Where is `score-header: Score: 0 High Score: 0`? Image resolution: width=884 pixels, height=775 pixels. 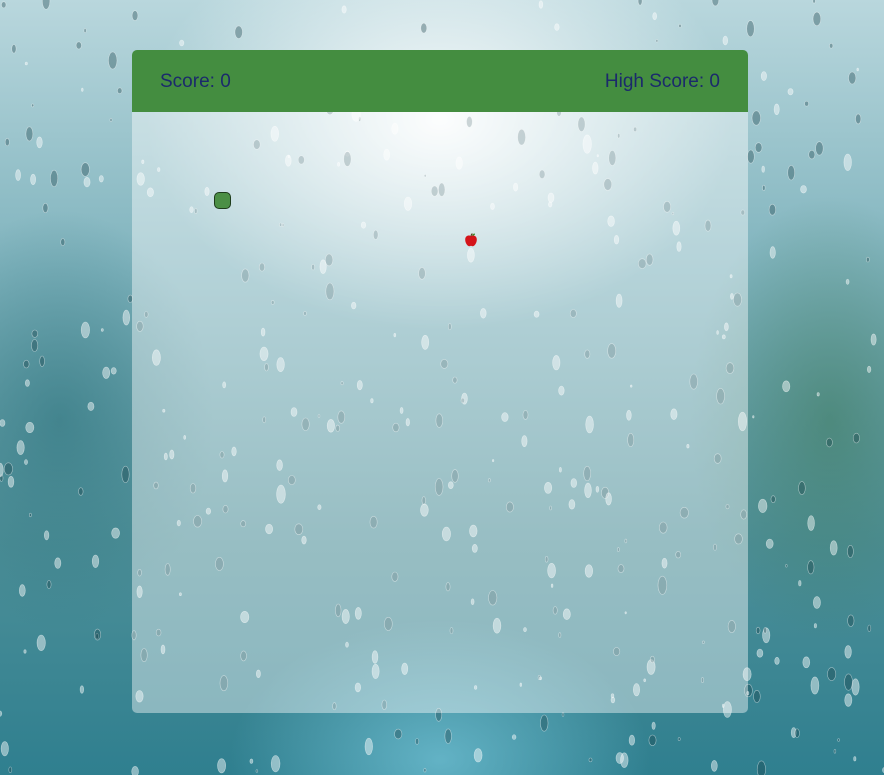
score-header: Score: 0 High Score: 0 is located at coordinates (440, 81).